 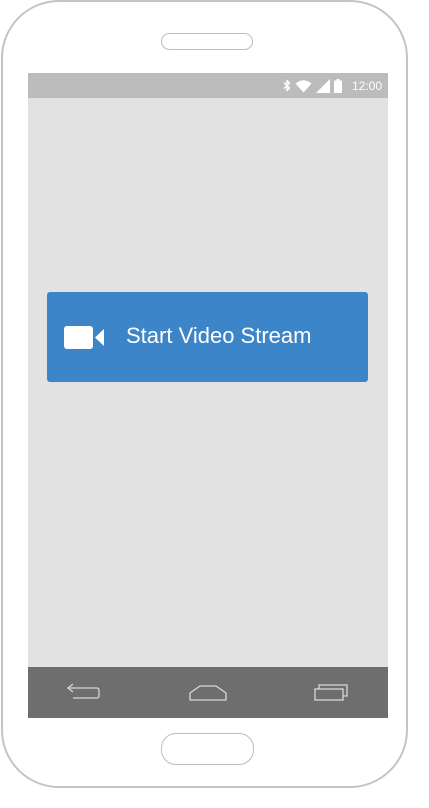 What do you see at coordinates (219, 335) in the screenshot?
I see `start-video-stream-label: Start Video Stream` at bounding box center [219, 335].